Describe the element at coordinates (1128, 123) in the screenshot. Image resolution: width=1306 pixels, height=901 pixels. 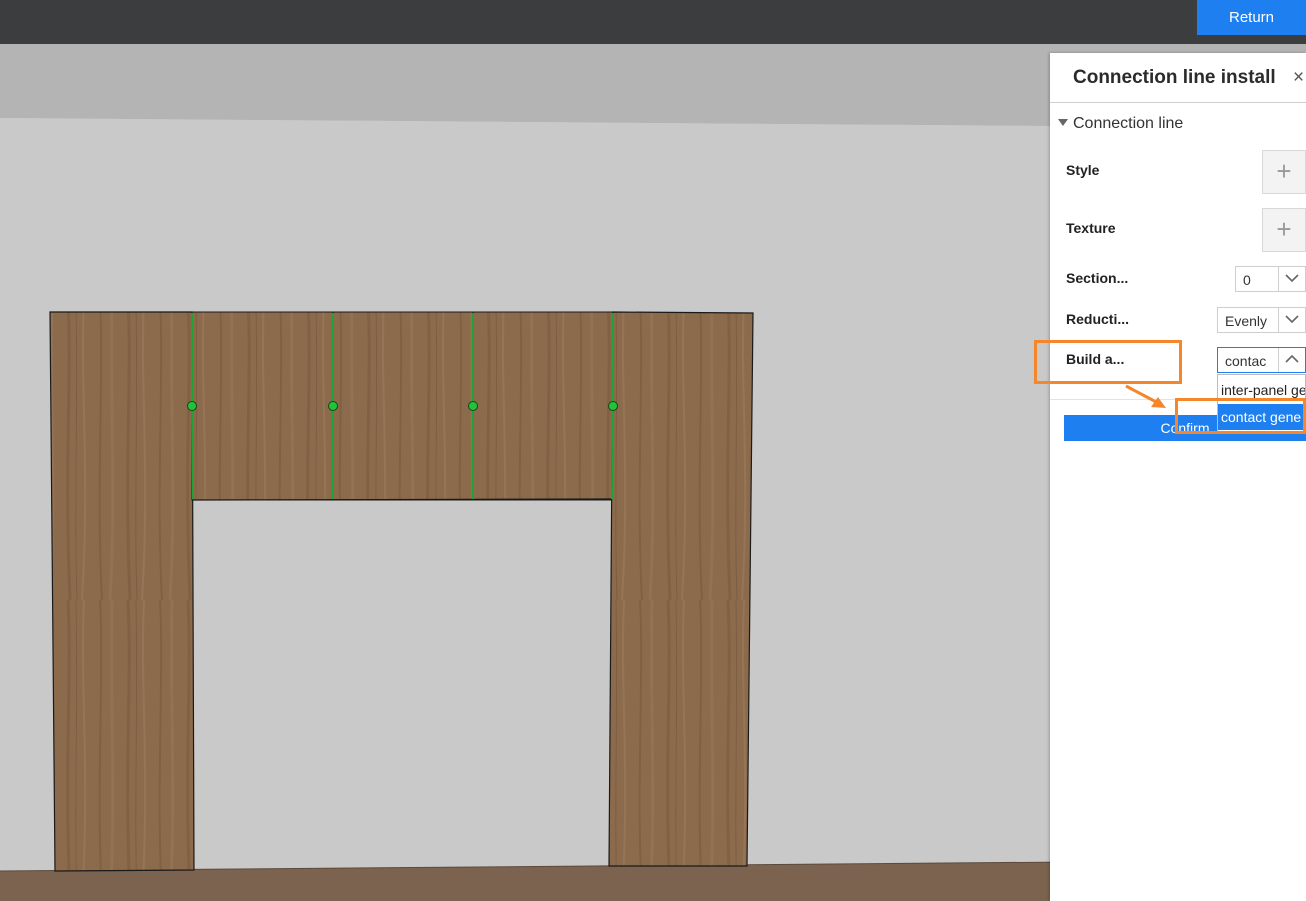
I see `section-label: Connection line` at that location.